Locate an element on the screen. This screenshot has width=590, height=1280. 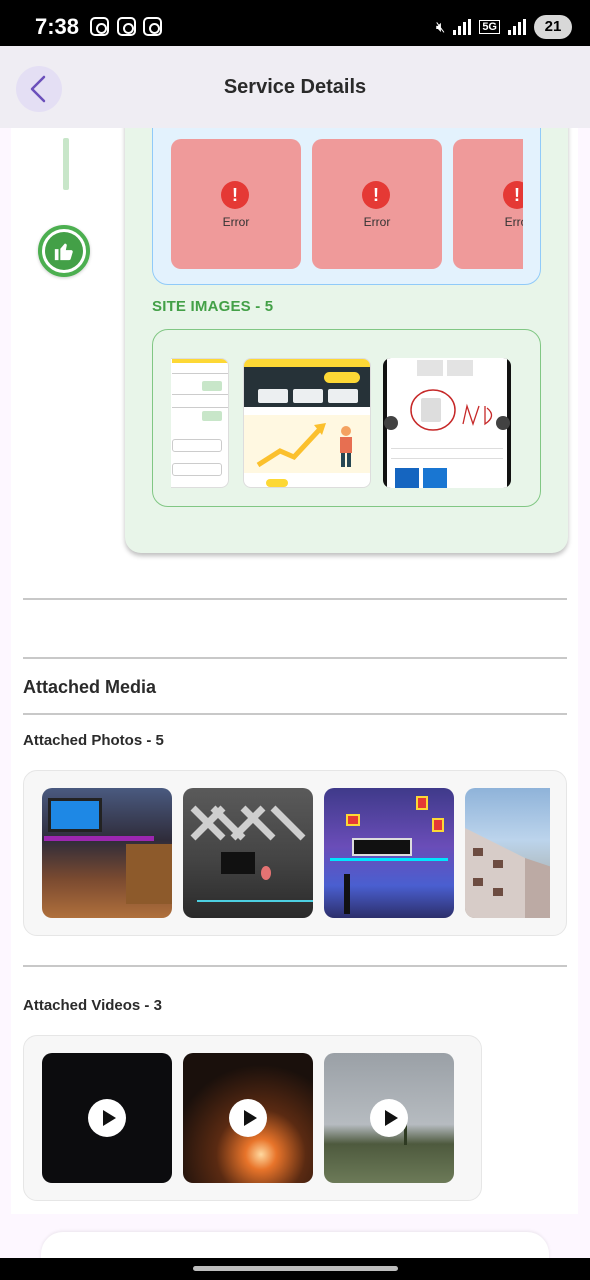
home-gesture-handle is located at coordinates (295, 1268).